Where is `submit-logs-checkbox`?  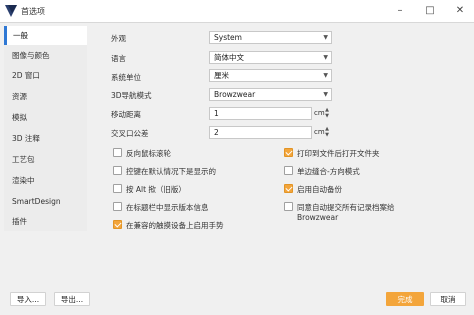 submit-logs-checkbox is located at coordinates (288, 206).